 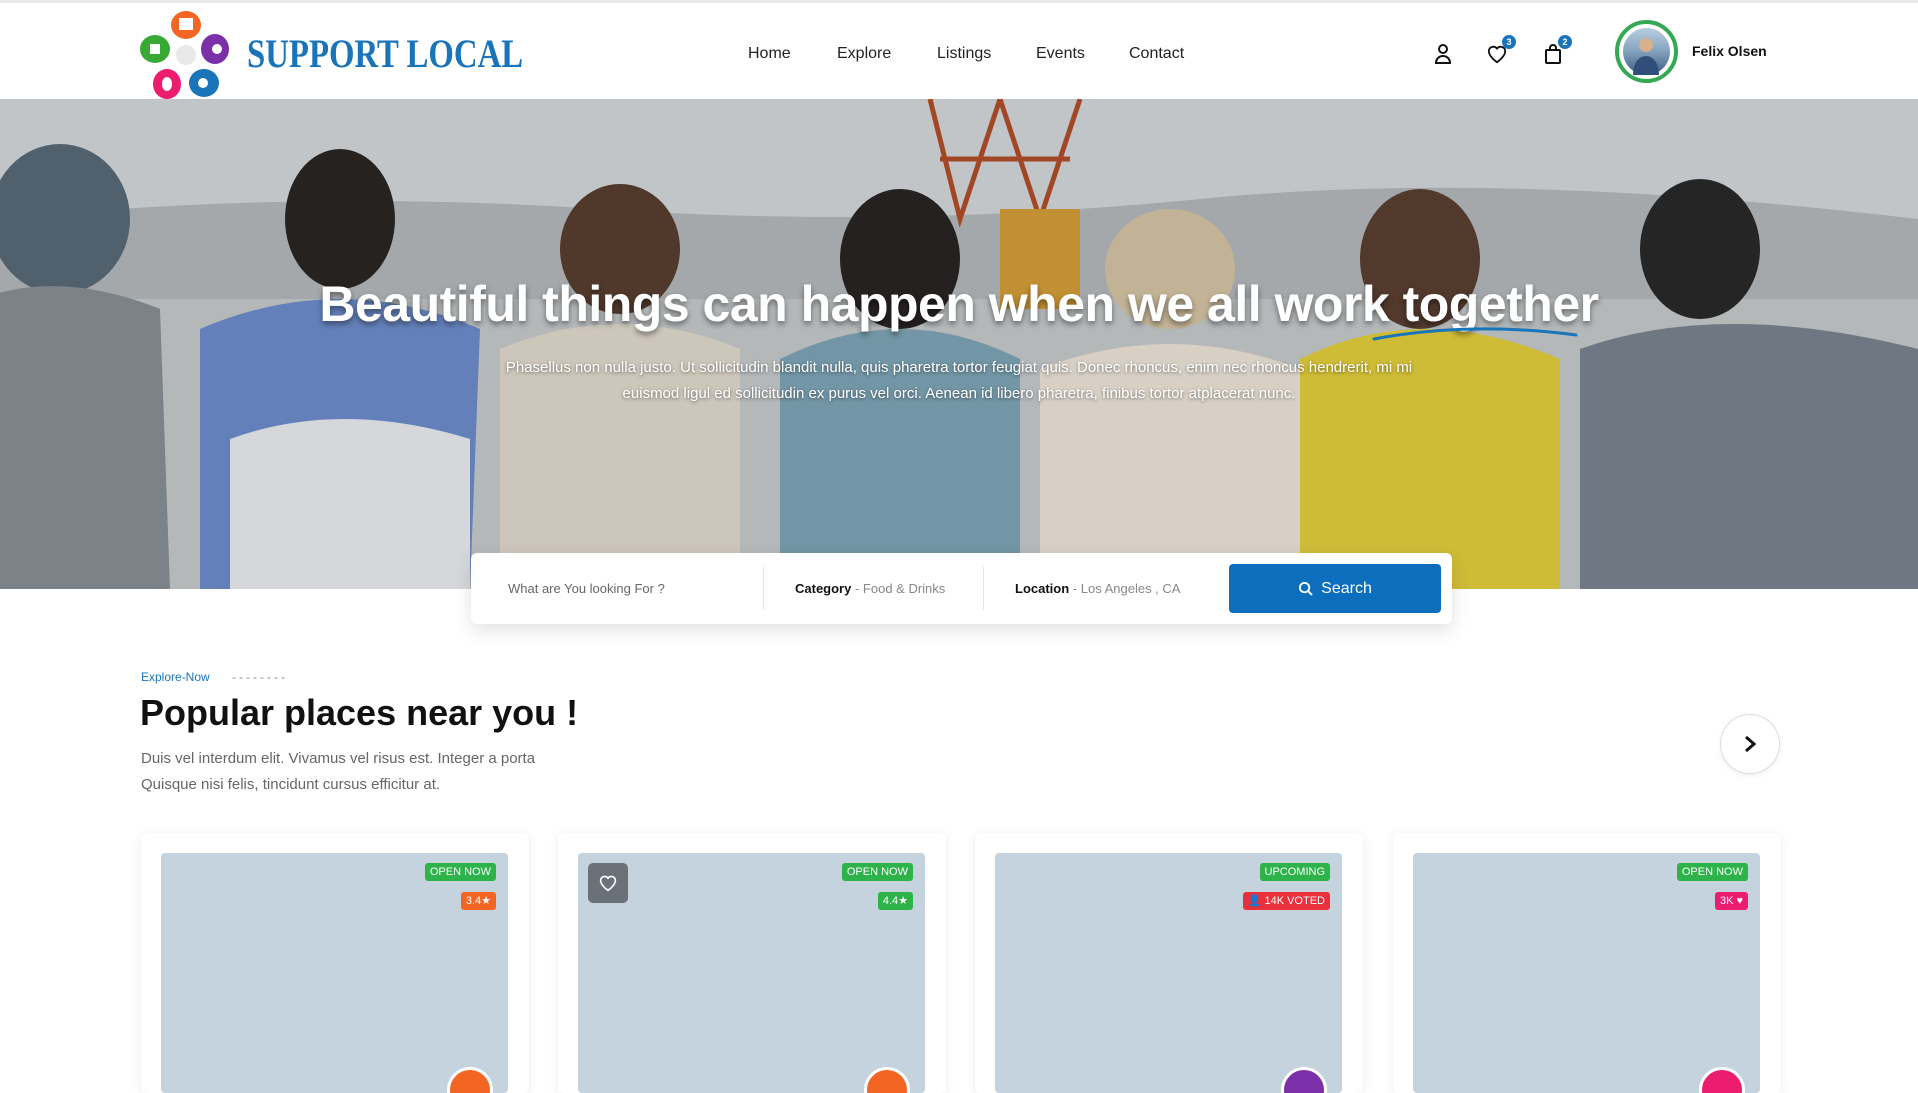 I want to click on rating-badge: 3.4★, so click(x=478, y=901).